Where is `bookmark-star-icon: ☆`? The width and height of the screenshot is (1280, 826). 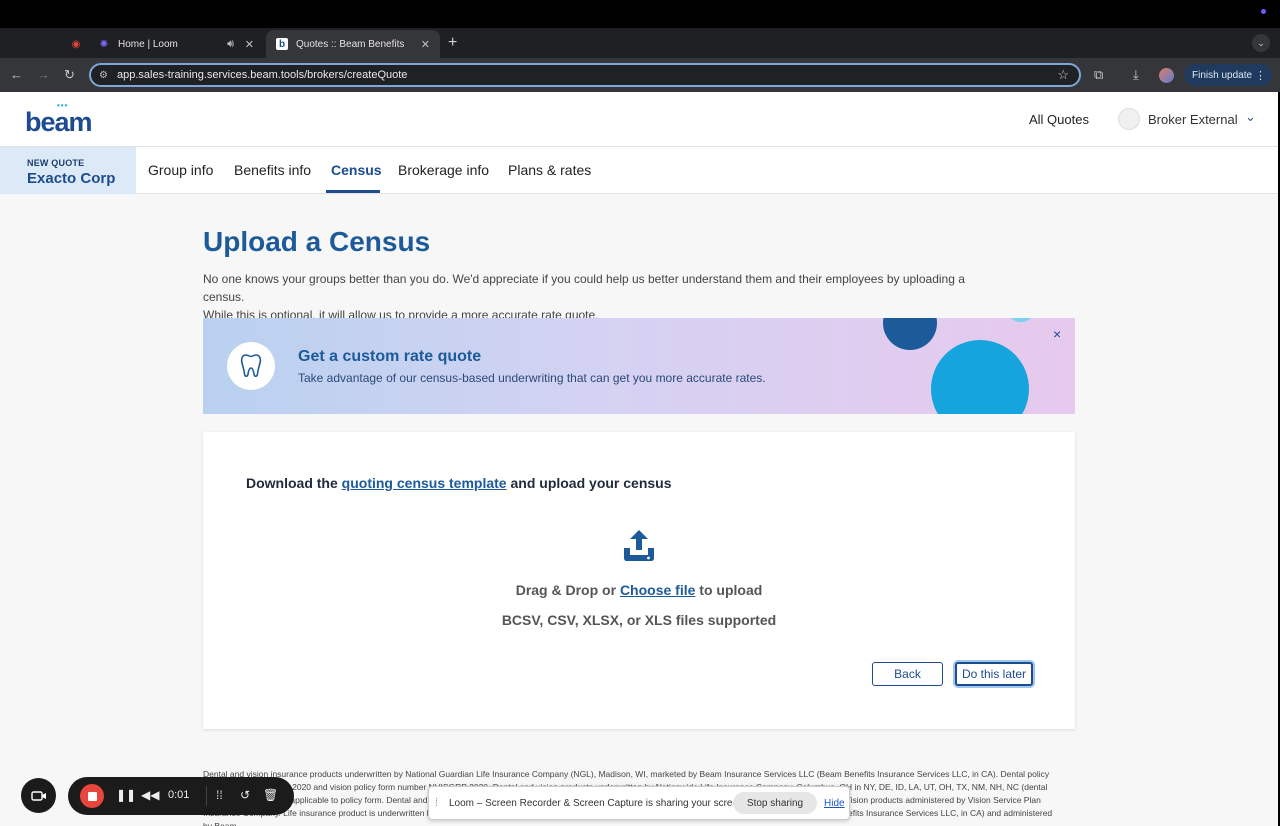 bookmark-star-icon: ☆ is located at coordinates (1063, 75).